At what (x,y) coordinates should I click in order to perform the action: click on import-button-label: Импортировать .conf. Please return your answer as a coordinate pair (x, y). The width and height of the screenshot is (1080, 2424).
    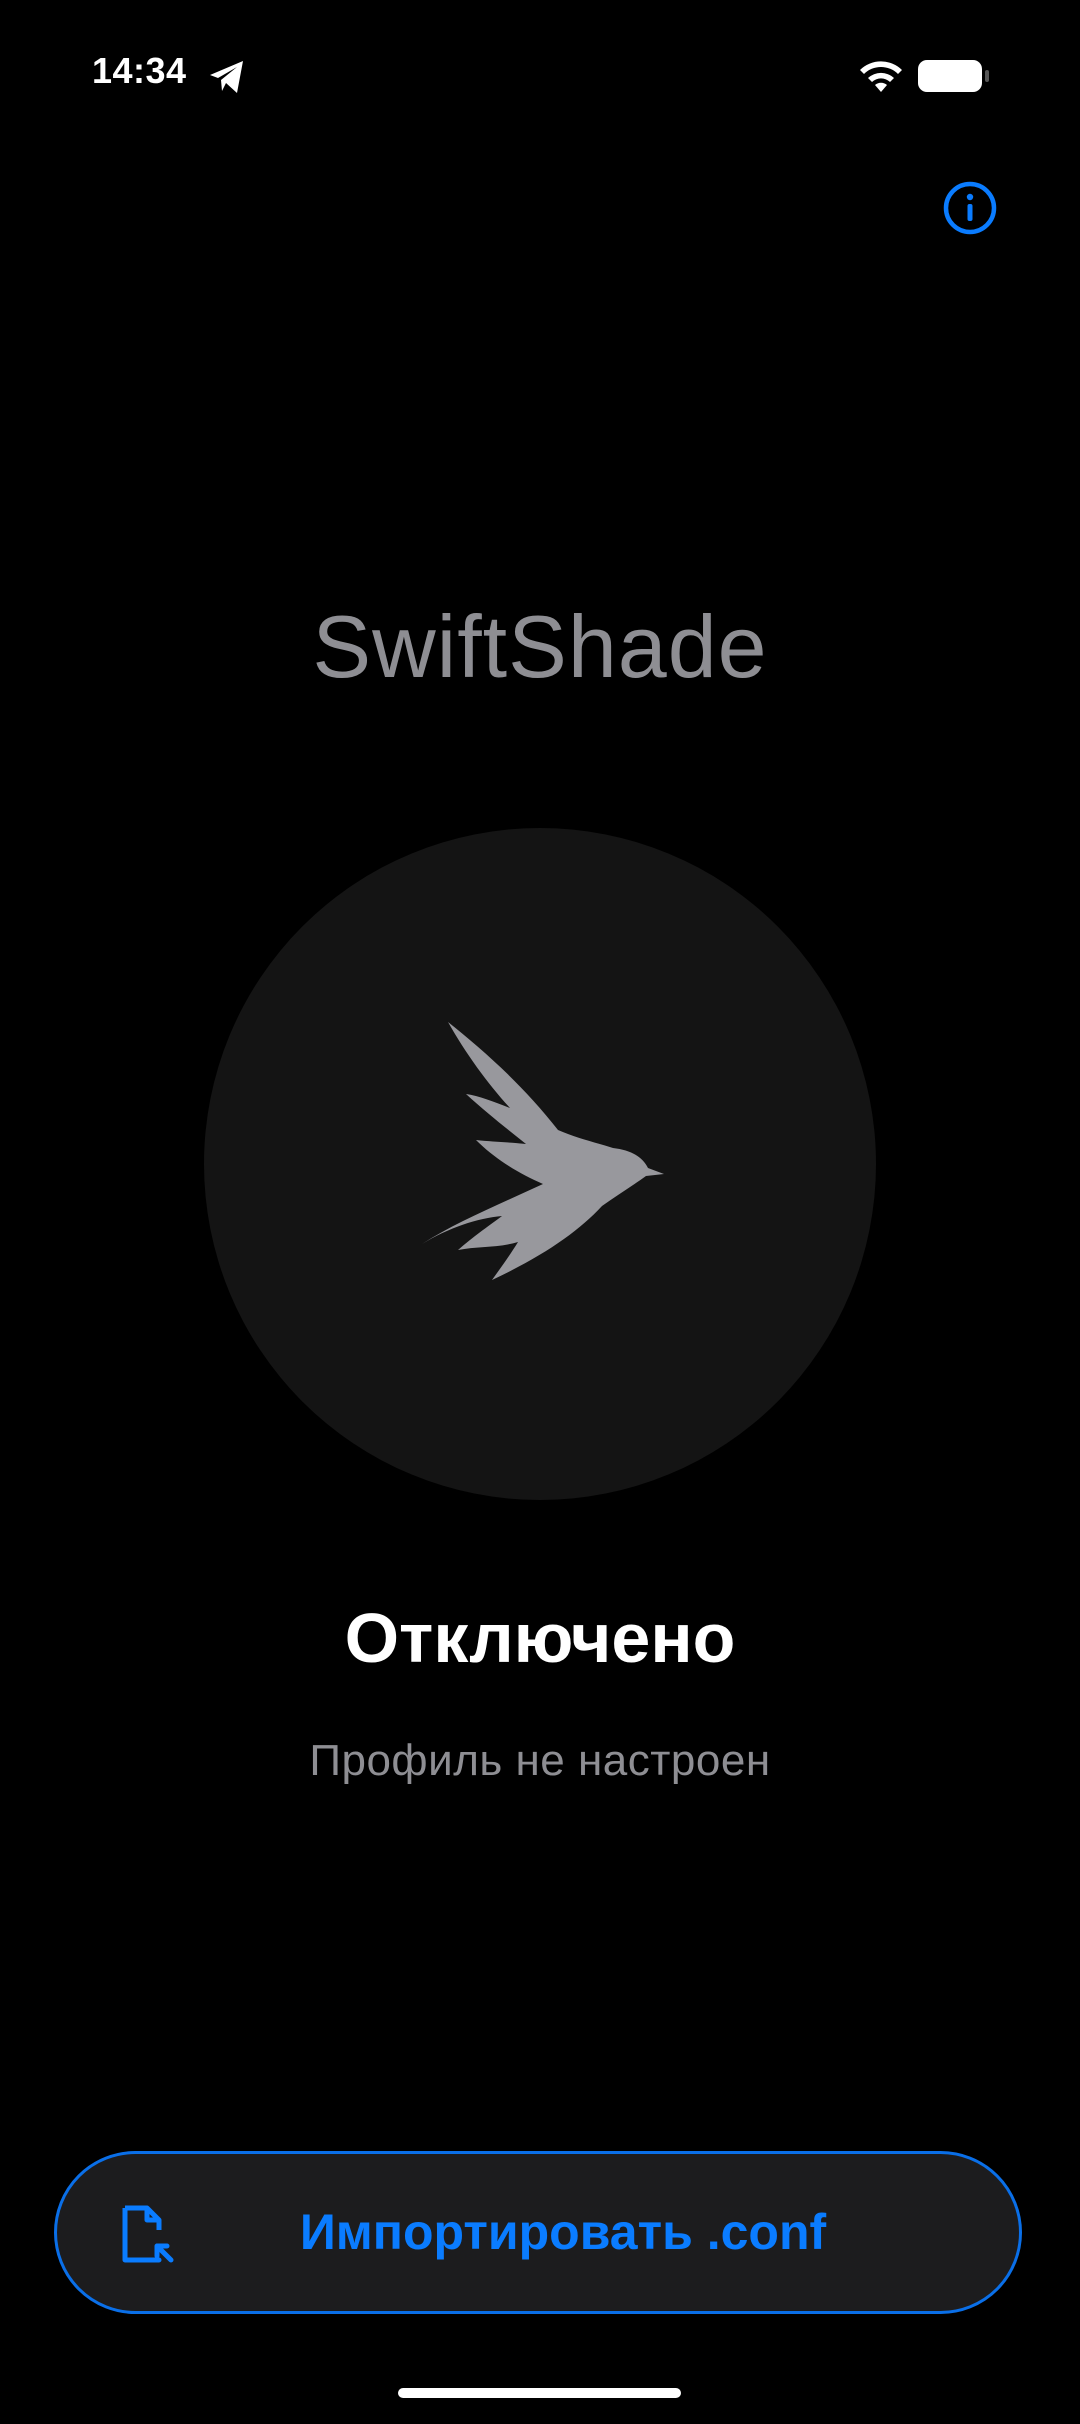
    Looking at the image, I should click on (563, 2232).